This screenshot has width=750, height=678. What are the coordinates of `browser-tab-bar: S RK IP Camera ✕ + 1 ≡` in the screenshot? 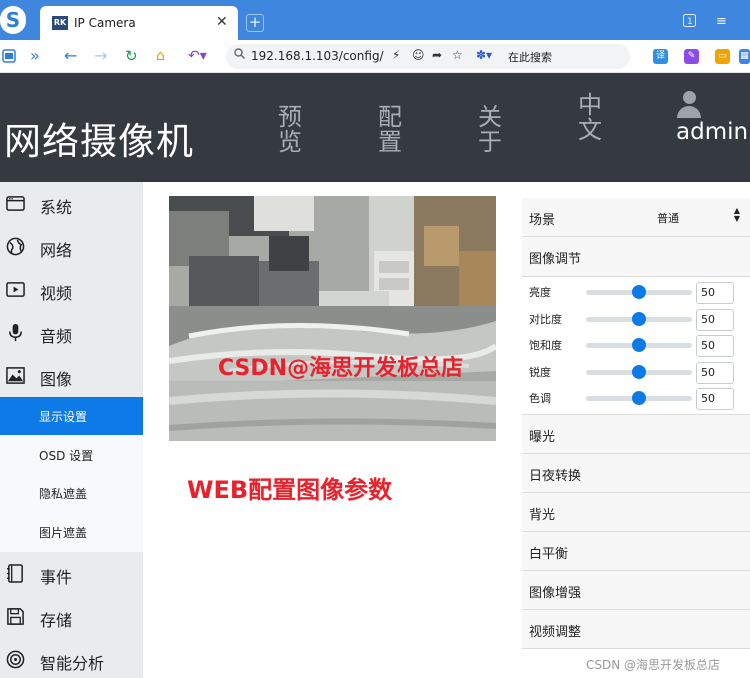 It's located at (375, 20).